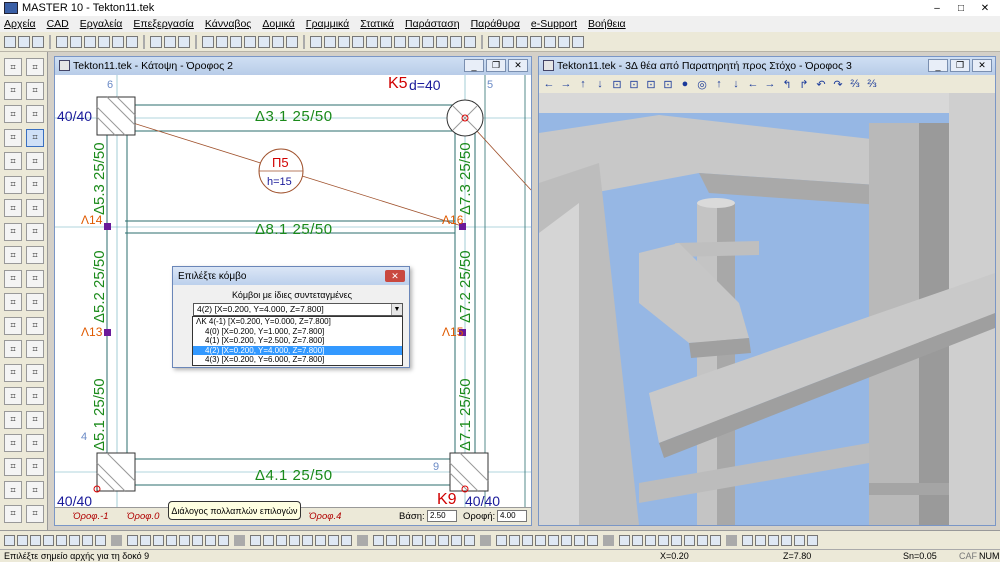 This screenshot has height=562, width=1000. What do you see at coordinates (163, 24) in the screenshot?
I see `menu-edit: Επεξεργασία` at bounding box center [163, 24].